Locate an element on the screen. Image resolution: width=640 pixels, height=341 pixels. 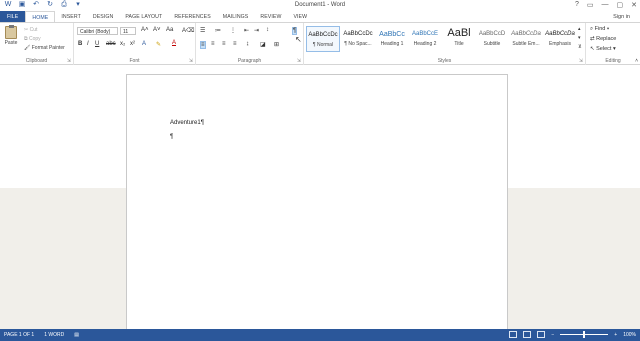
word-count: 1 WORD is located at coordinates (54, 335).